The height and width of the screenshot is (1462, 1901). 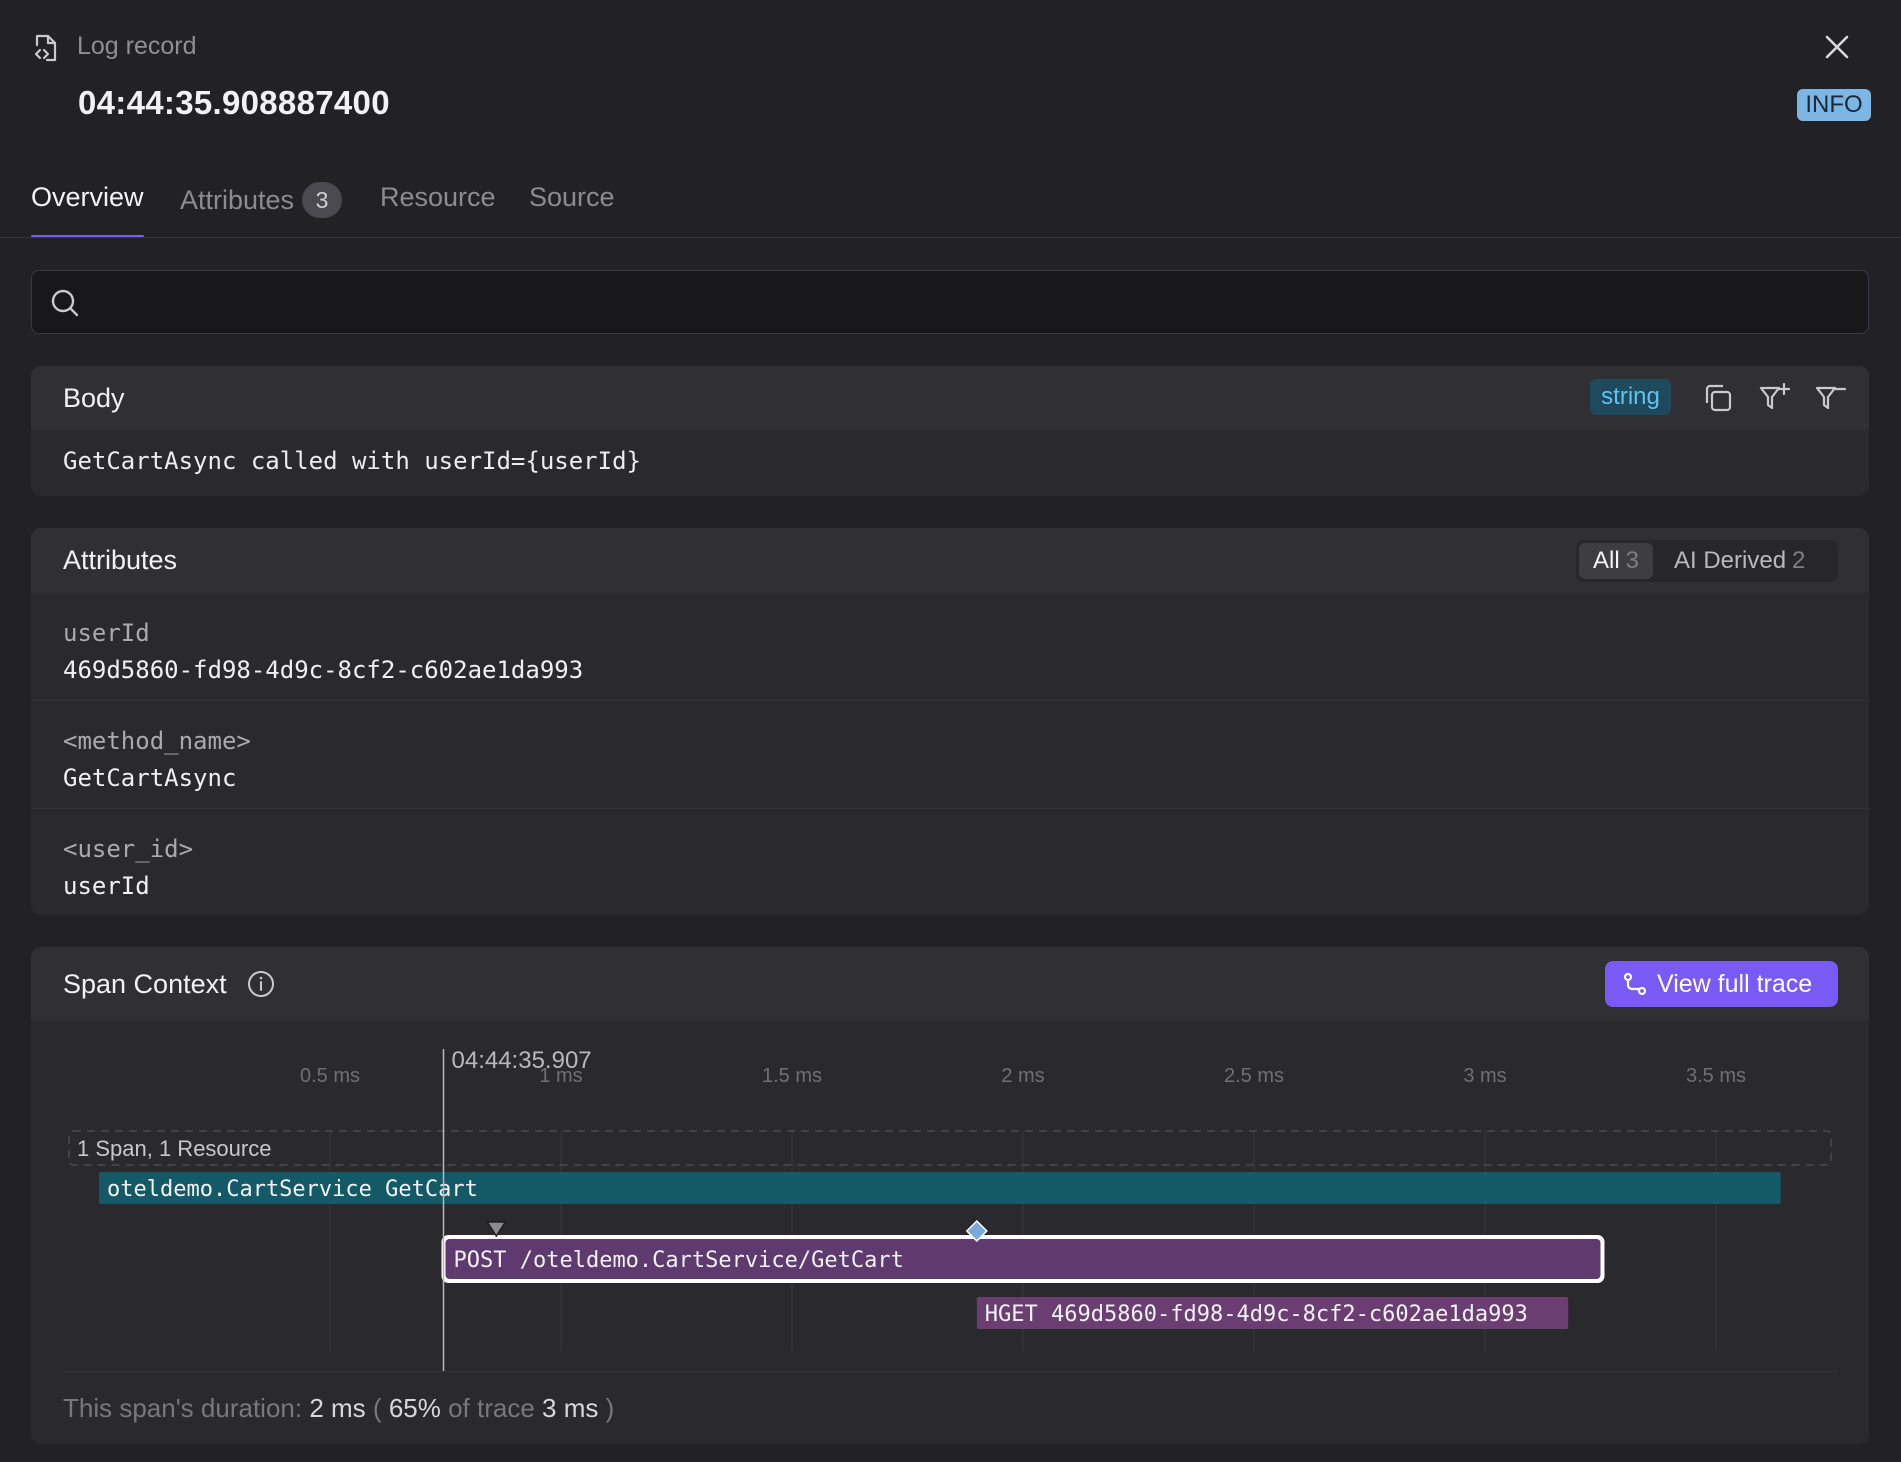 What do you see at coordinates (183, 1408) in the screenshot?
I see `duration-prefix: This span's duration:` at bounding box center [183, 1408].